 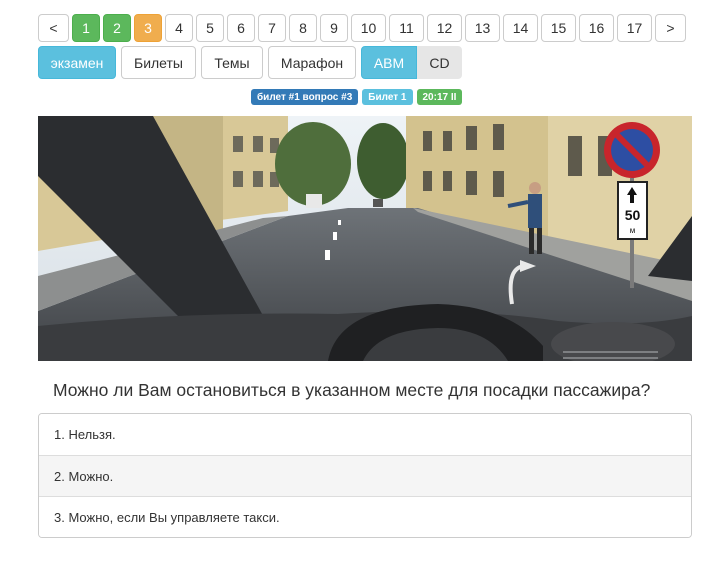 What do you see at coordinates (117, 28) in the screenshot?
I see `question-2-button: 2` at bounding box center [117, 28].